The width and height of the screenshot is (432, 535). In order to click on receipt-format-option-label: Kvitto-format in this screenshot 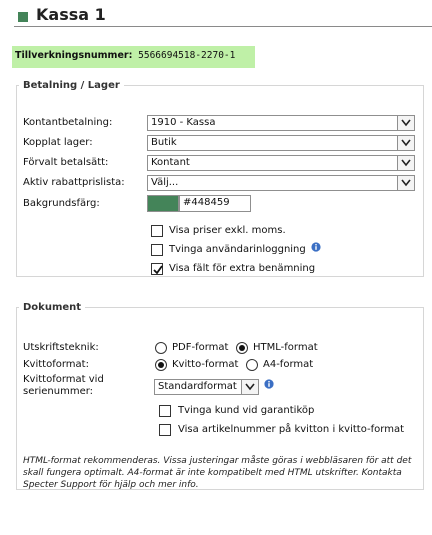, I will do `click(205, 364)`.